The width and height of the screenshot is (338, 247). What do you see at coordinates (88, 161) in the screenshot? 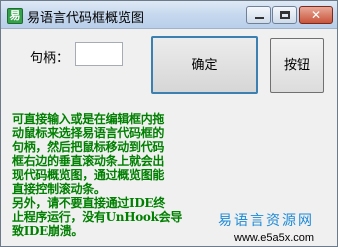
I see `instruction-line: 框右边的垂直滚动条上就会出` at bounding box center [88, 161].